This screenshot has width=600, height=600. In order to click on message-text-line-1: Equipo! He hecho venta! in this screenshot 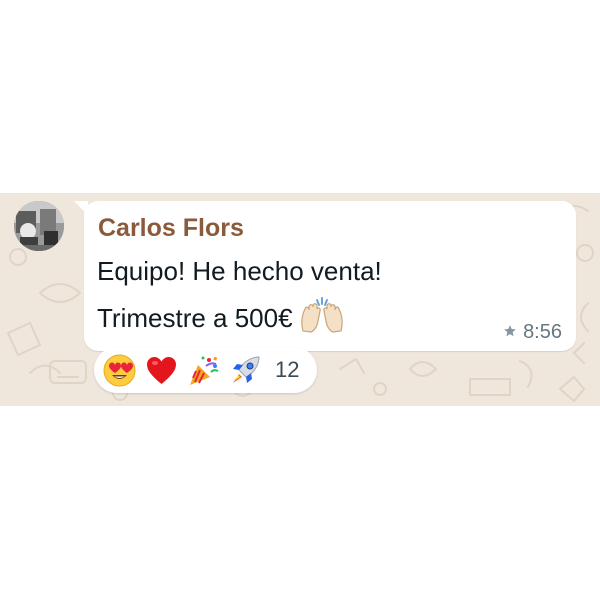, I will do `click(239, 271)`.